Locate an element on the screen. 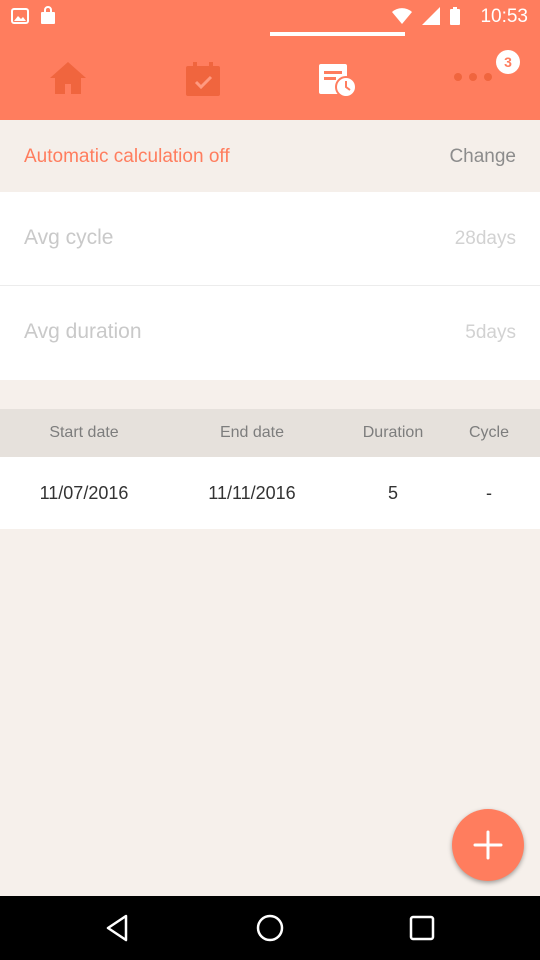 The height and width of the screenshot is (960, 540). battery-icon is located at coordinates (455, 16).